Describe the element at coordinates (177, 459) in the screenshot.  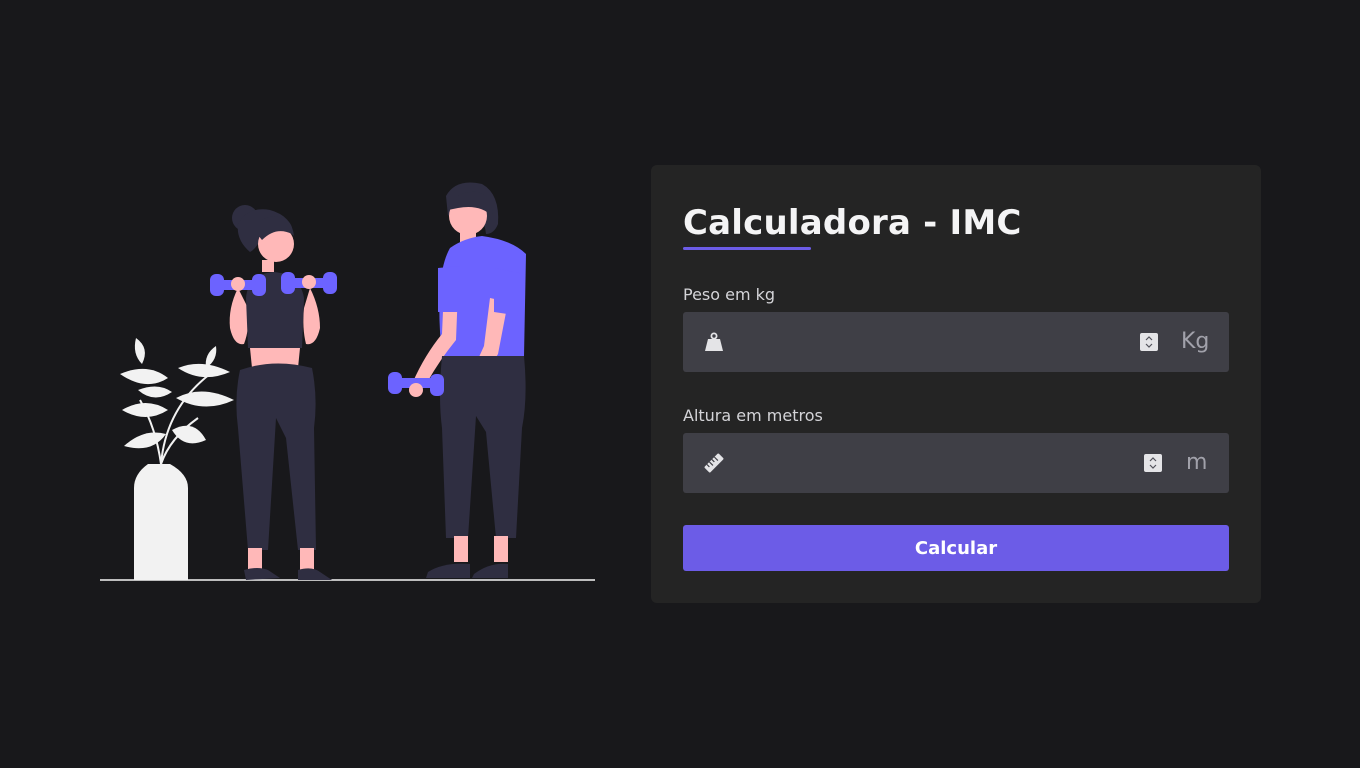
I see `plant-vase` at that location.